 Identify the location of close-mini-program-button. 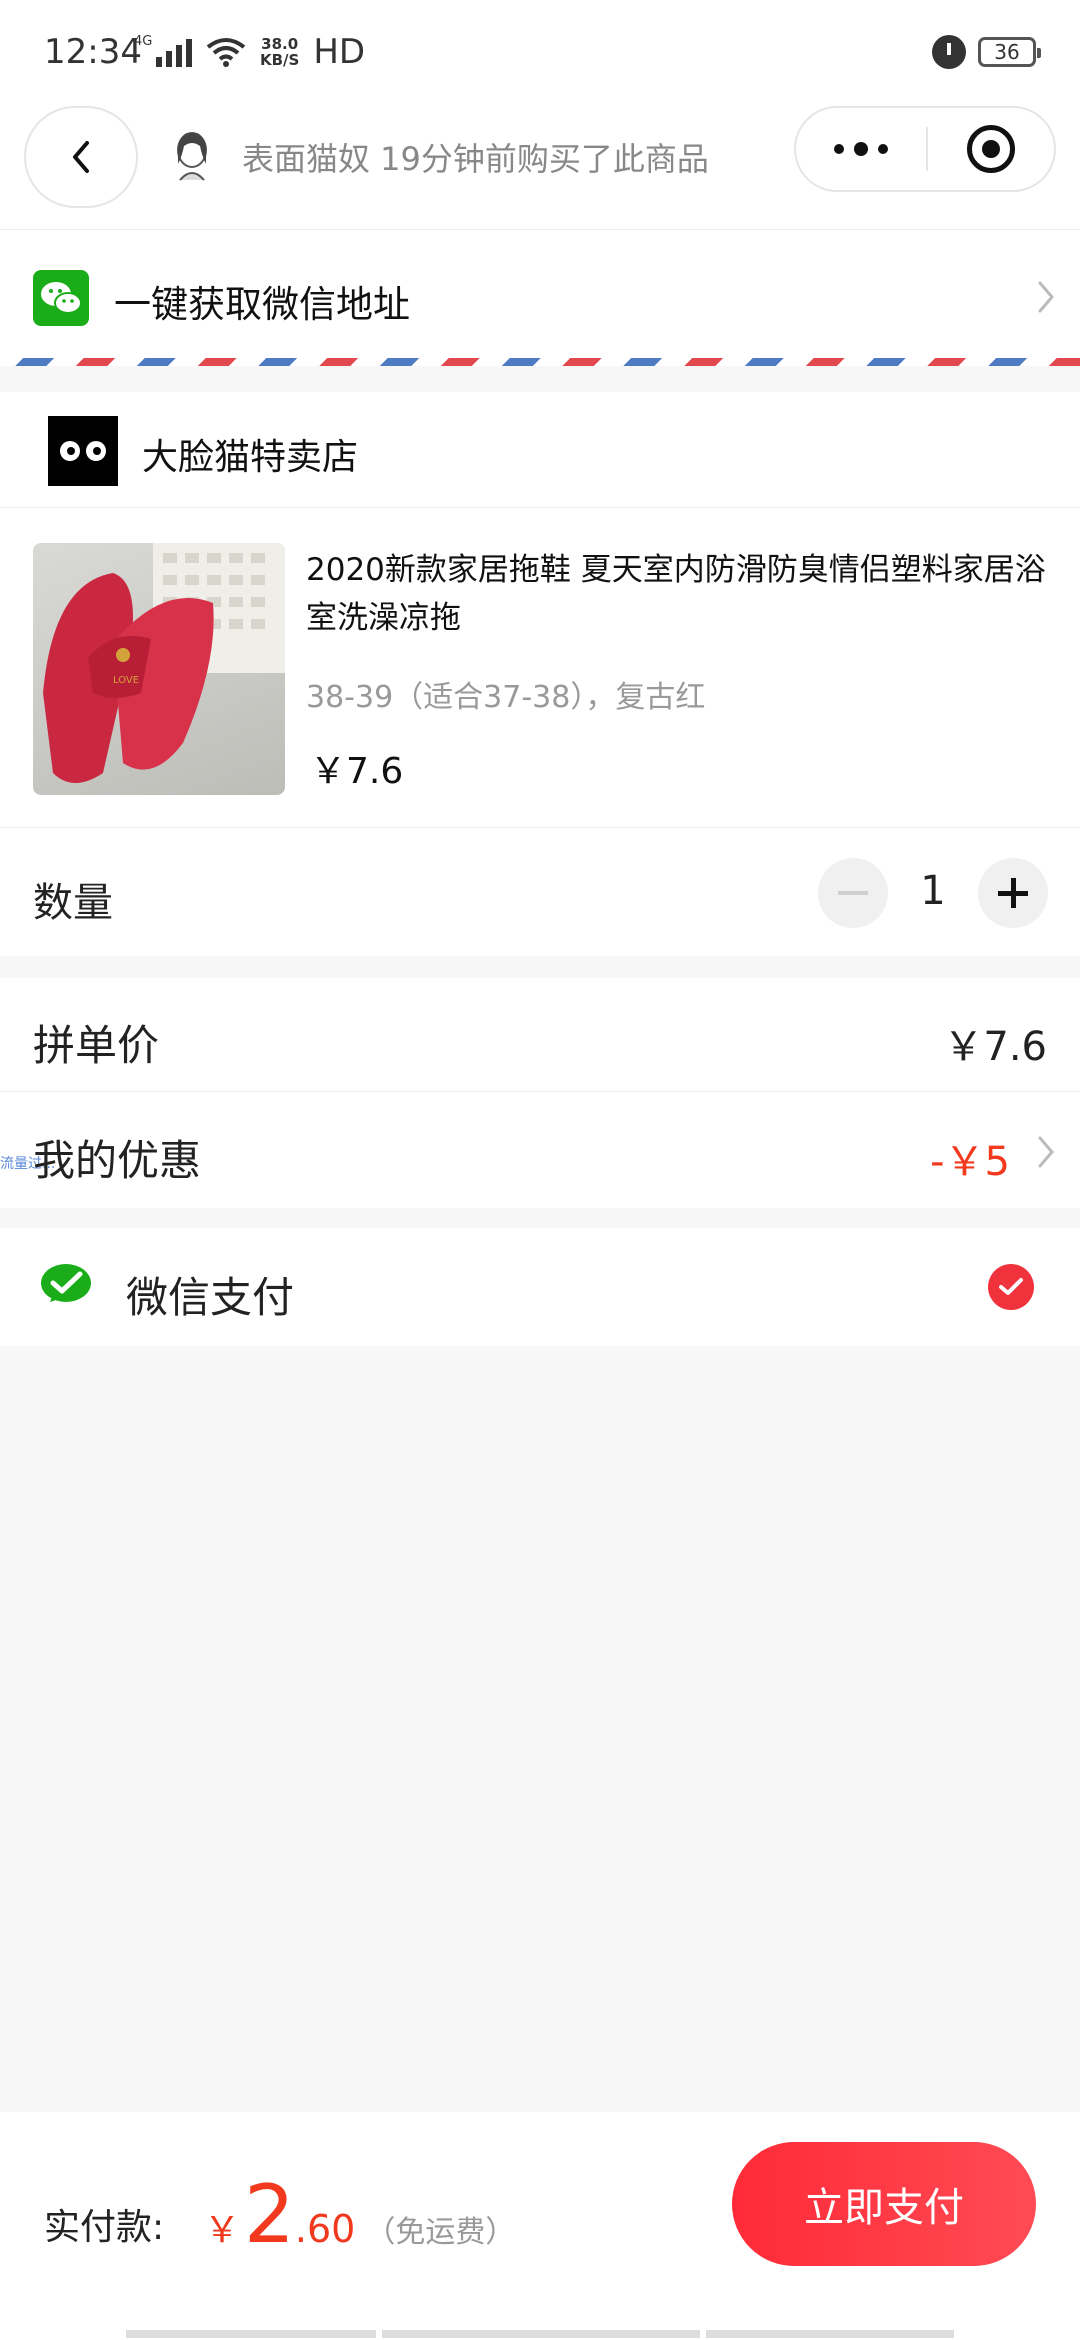
(991, 149).